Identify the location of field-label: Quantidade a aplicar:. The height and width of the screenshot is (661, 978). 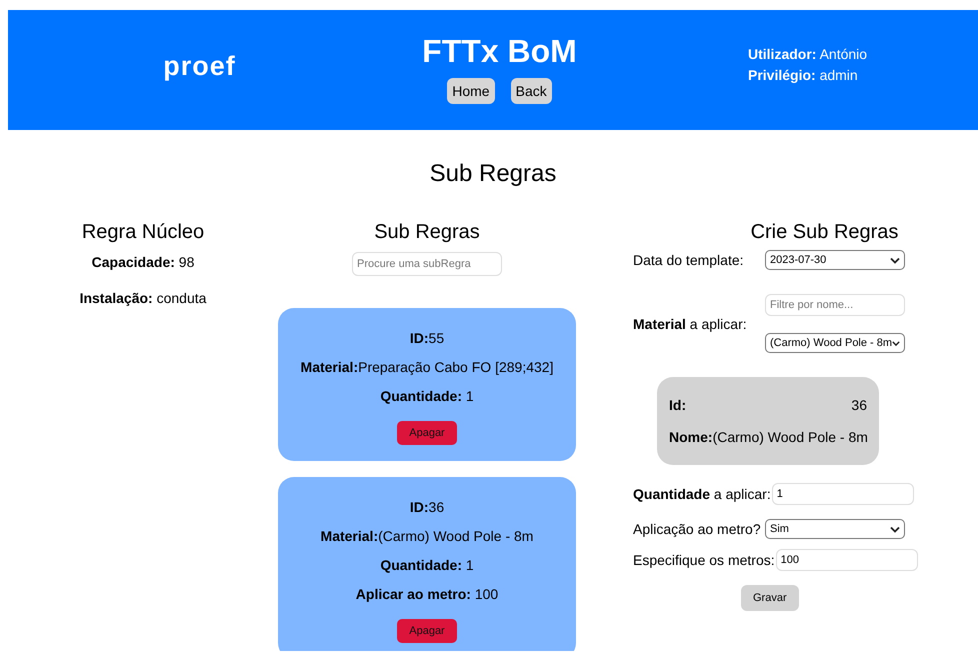
(702, 494).